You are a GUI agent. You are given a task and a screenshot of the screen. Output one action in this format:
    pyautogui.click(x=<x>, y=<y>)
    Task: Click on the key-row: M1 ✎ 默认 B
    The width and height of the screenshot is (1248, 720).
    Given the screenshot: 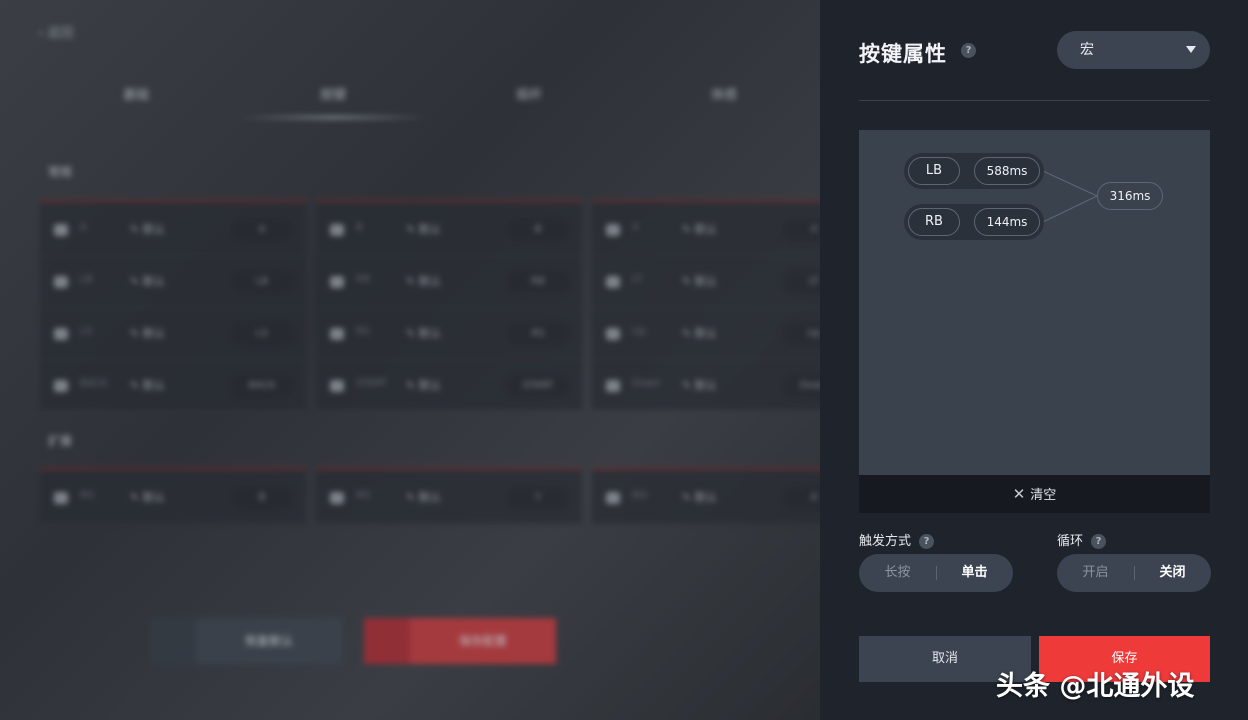 What is the action you would take?
    pyautogui.click(x=173, y=498)
    